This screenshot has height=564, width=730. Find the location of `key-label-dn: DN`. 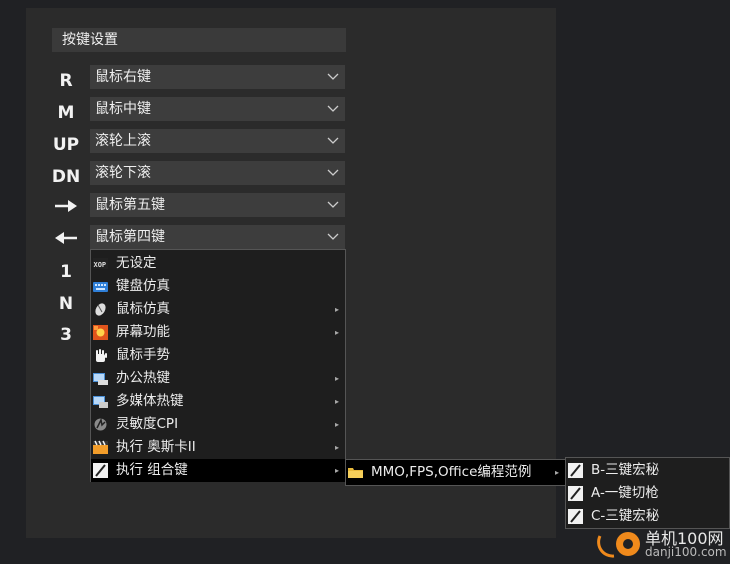

key-label-dn: DN is located at coordinates (66, 177).